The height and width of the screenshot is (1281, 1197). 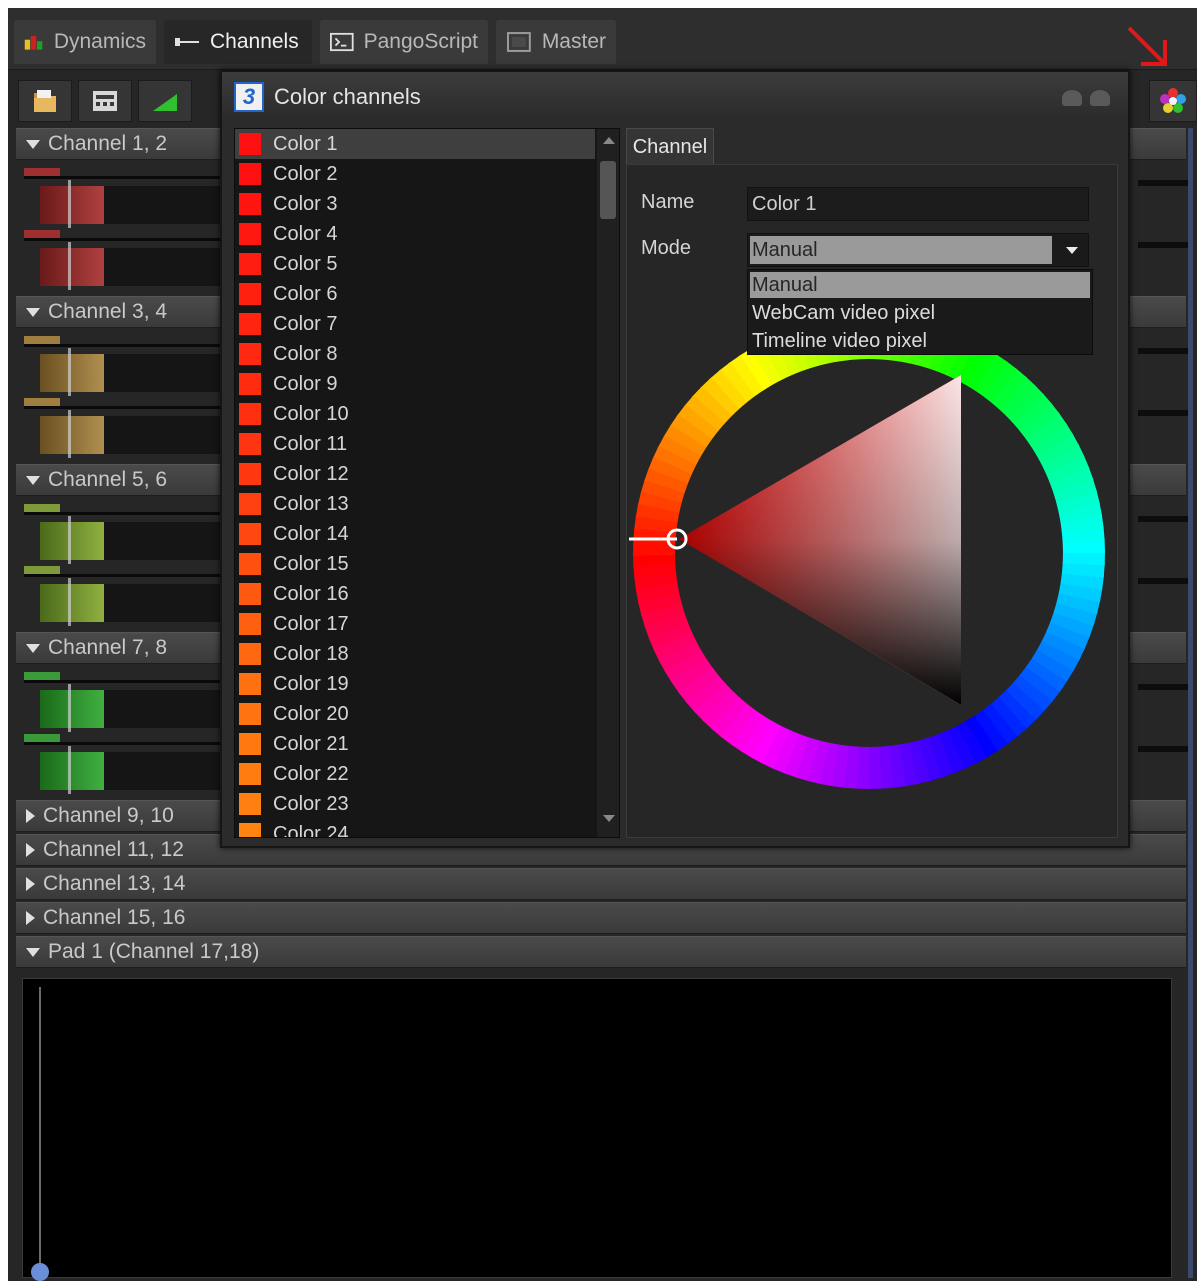 What do you see at coordinates (609, 140) in the screenshot?
I see `scroll-up-icon` at bounding box center [609, 140].